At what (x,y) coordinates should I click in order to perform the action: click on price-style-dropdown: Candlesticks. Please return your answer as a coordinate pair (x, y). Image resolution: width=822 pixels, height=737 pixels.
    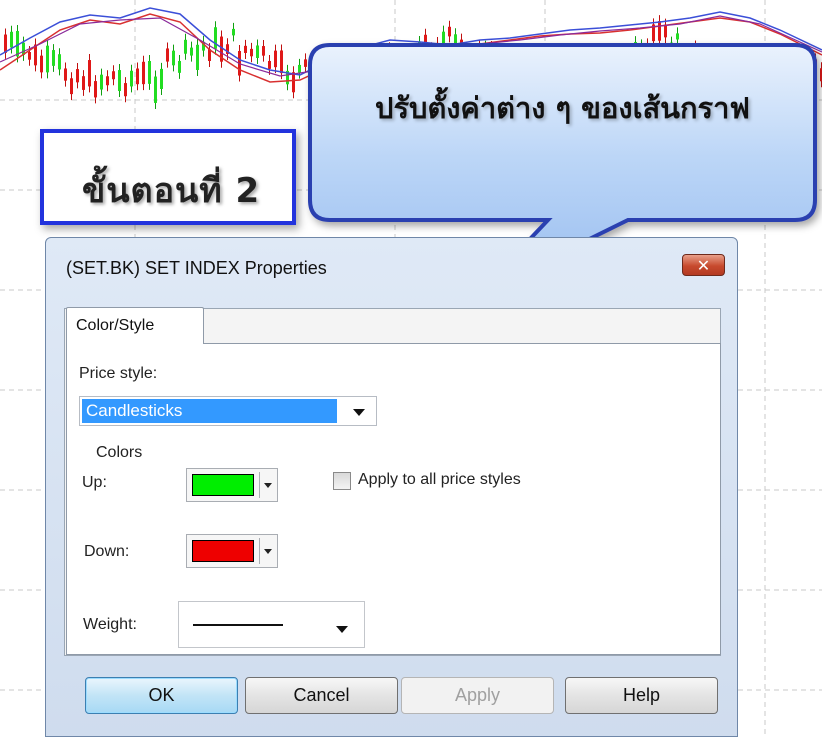
    Looking at the image, I should click on (228, 411).